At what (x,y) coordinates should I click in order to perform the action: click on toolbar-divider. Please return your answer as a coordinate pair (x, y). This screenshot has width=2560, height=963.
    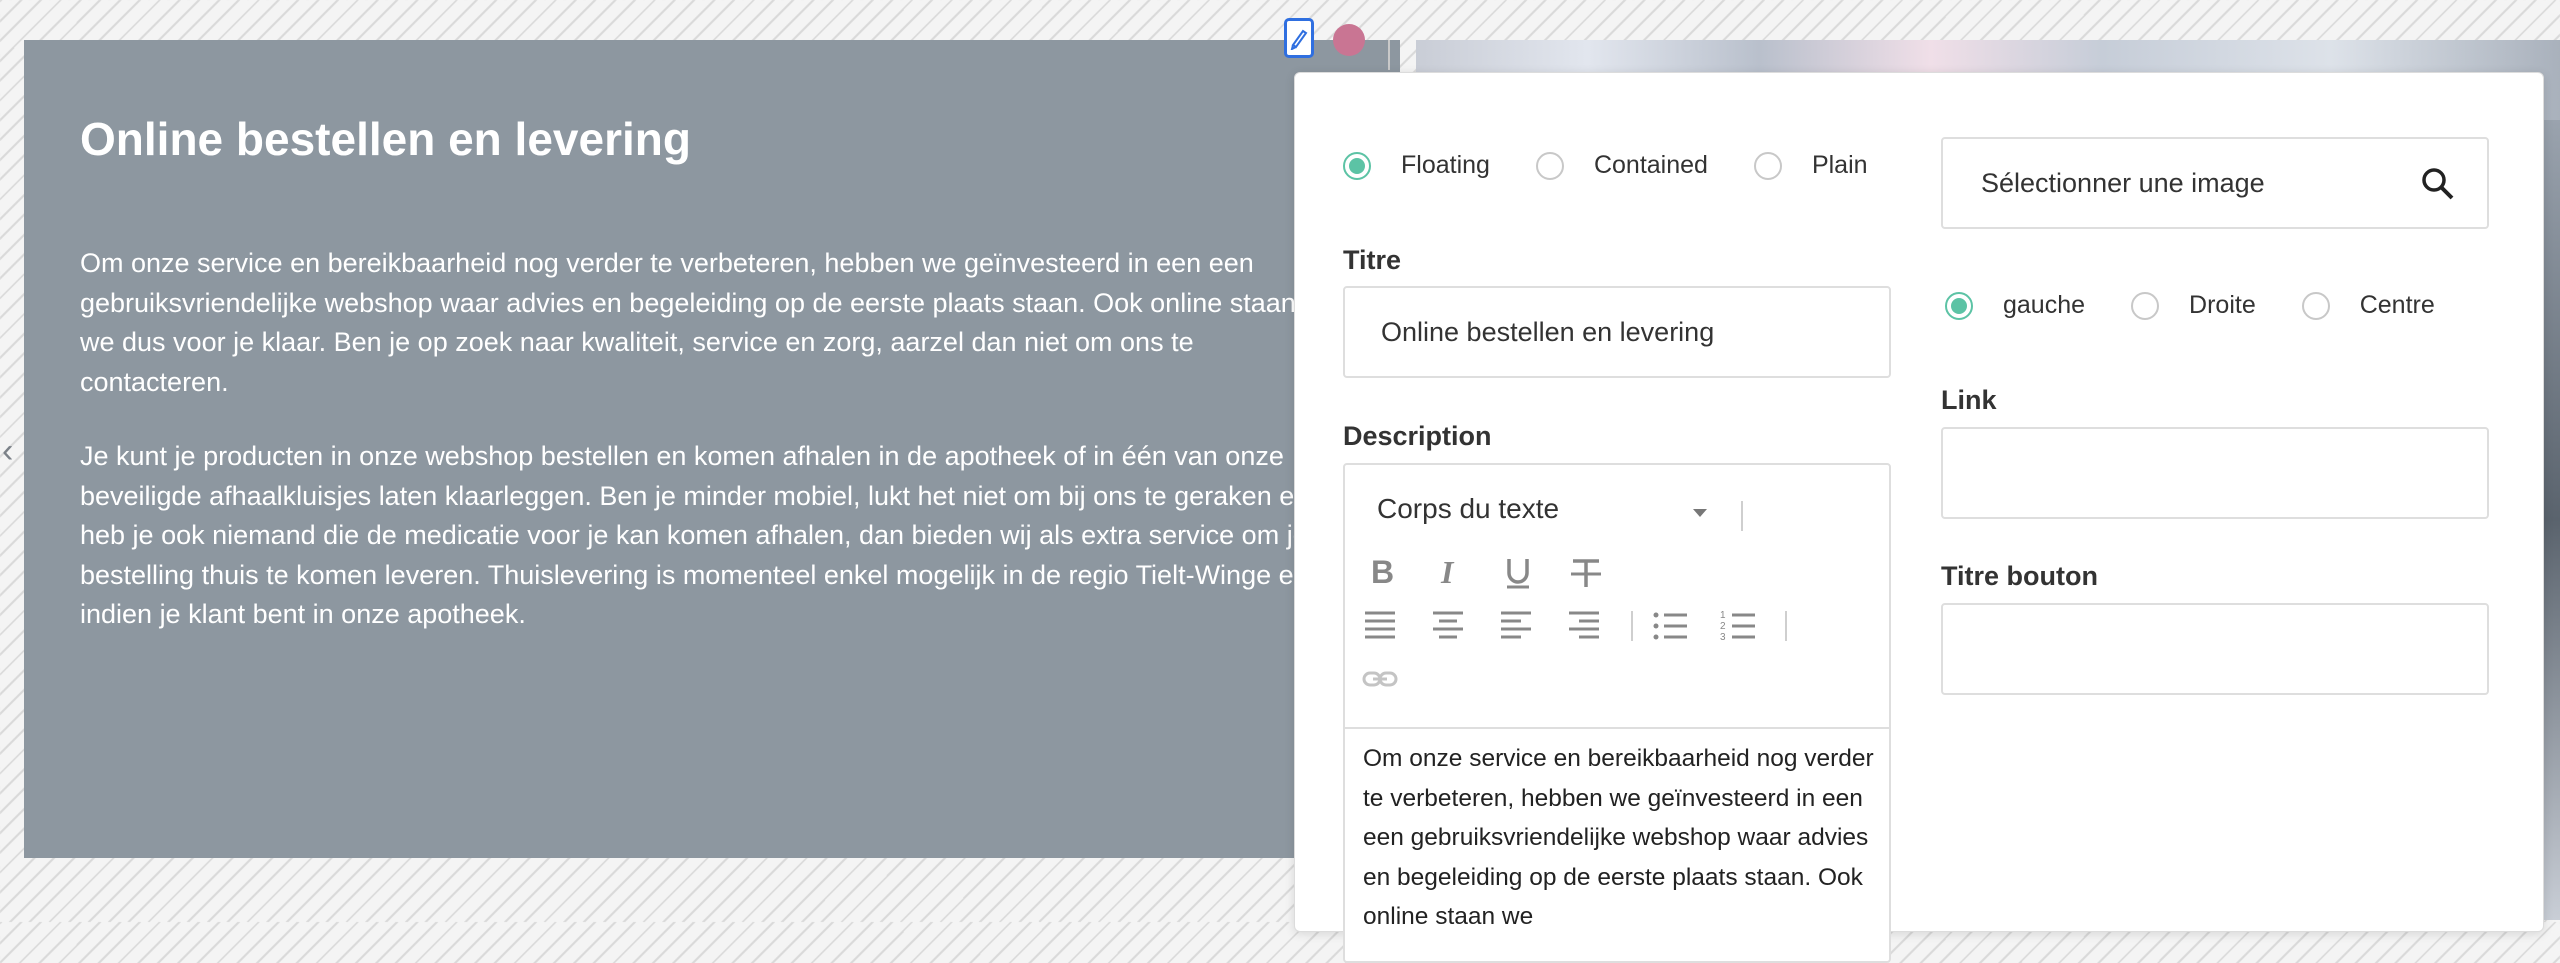
    Looking at the image, I should click on (1389, 55).